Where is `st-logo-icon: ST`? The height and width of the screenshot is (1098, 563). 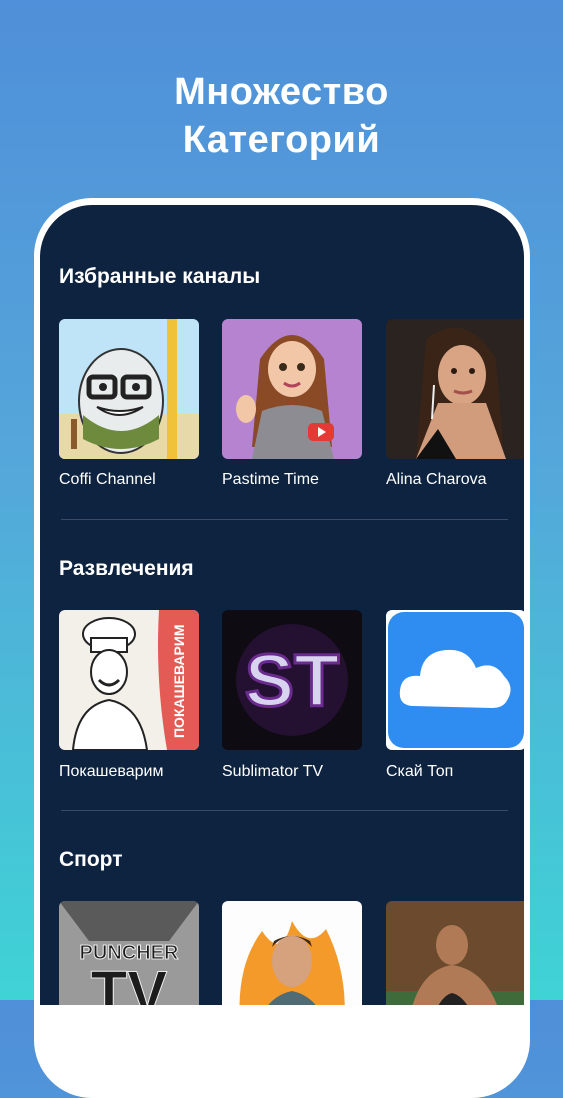 st-logo-icon: ST is located at coordinates (292, 680).